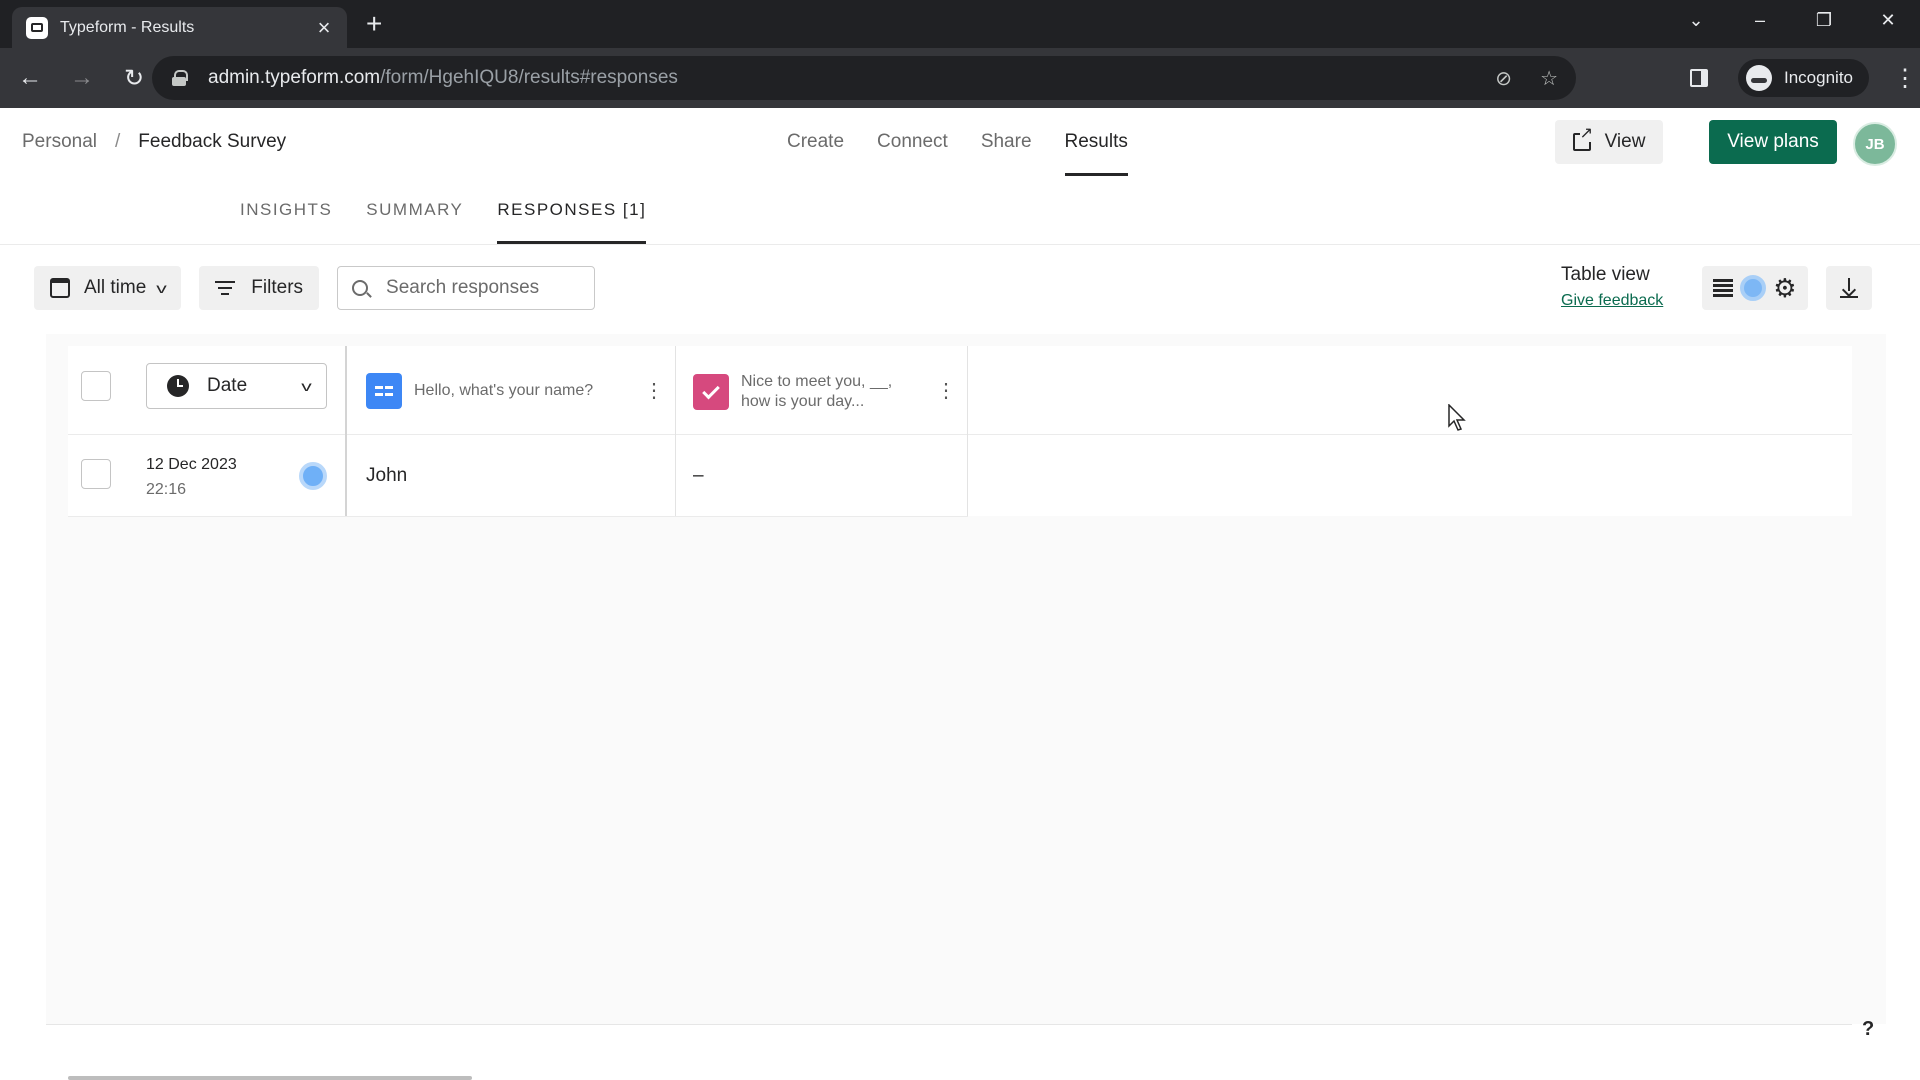 Image resolution: width=1920 pixels, height=1080 pixels. Describe the element at coordinates (96, 474) in the screenshot. I see `row-checkbox` at that location.